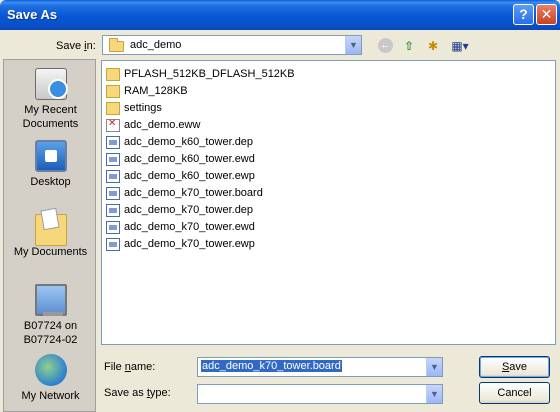  What do you see at coordinates (137, 393) in the screenshot?
I see `save-as-type-label: Save as type:` at bounding box center [137, 393].